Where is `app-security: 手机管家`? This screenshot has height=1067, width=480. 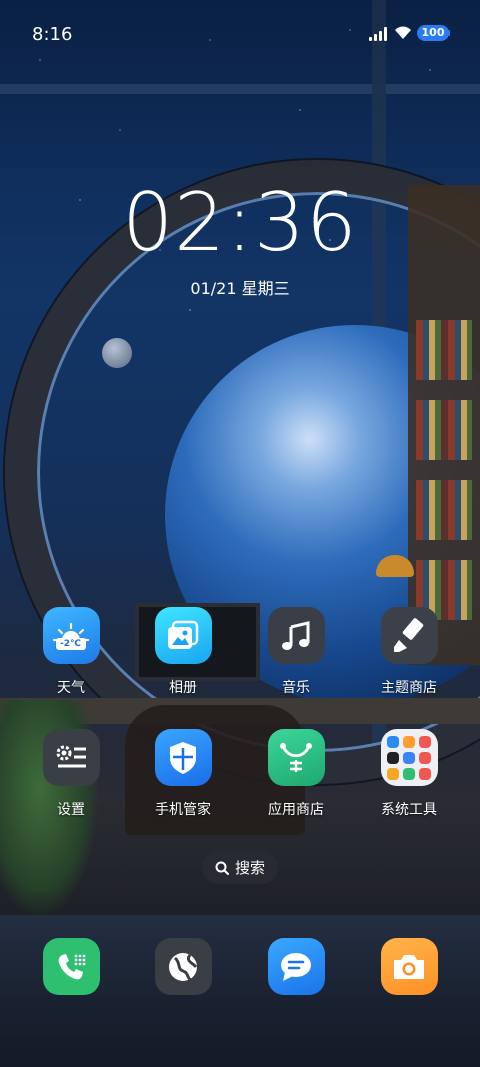
app-security: 手机管家 is located at coordinates (183, 774).